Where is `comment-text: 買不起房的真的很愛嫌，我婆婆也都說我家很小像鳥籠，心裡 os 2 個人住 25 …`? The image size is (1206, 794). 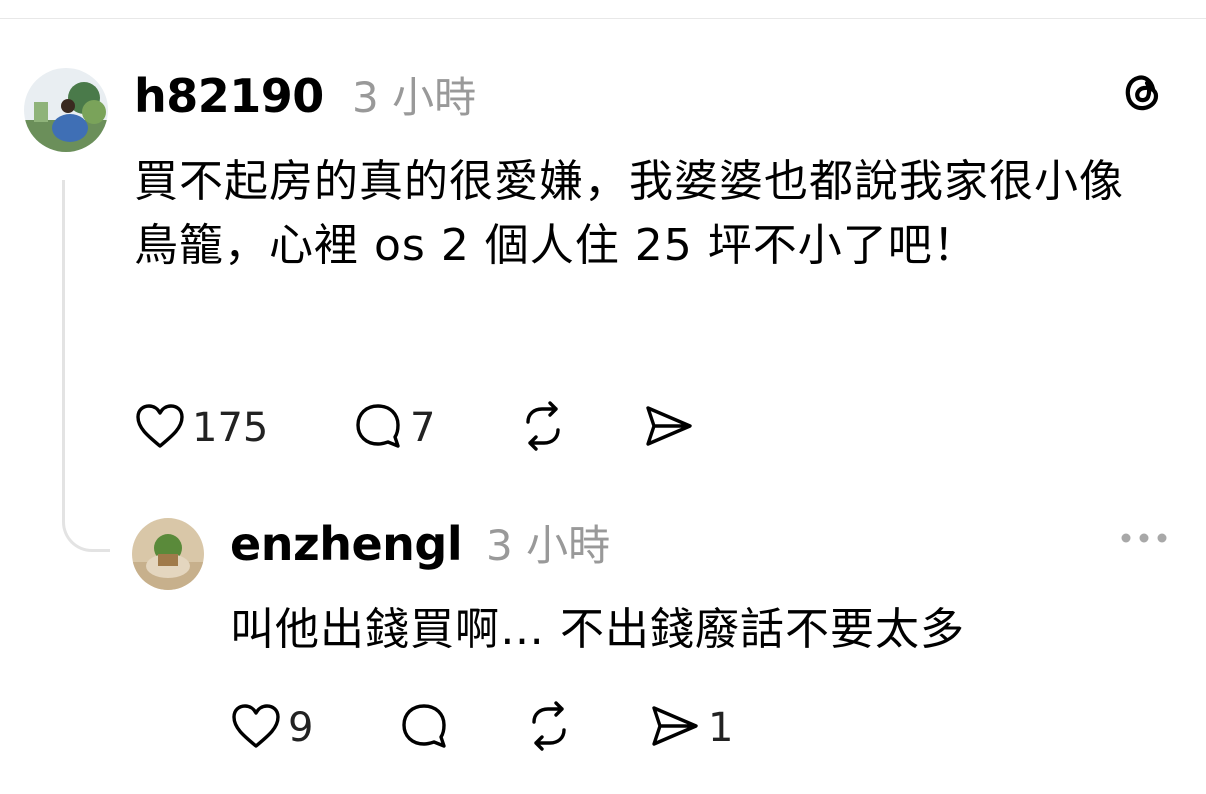
comment-text: 買不起房的真的很愛嫌，我婆婆也都說我家很小像鳥籠，心裡 os 2 個人住 25 … is located at coordinates (629, 213).